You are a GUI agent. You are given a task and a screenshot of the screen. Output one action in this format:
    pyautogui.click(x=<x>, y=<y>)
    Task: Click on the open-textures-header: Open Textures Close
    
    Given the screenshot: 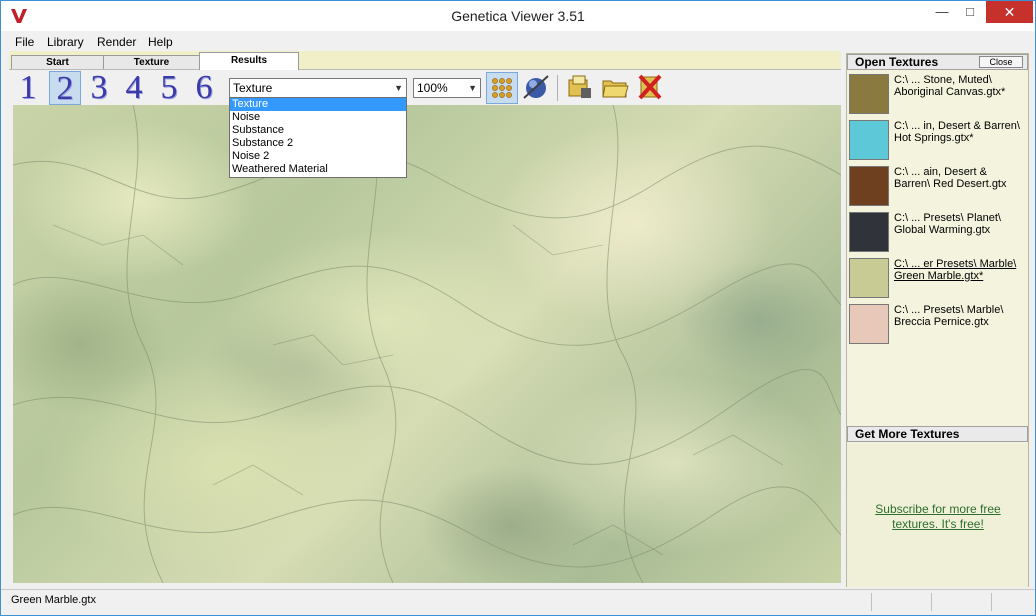 What is the action you would take?
    pyautogui.click(x=937, y=62)
    